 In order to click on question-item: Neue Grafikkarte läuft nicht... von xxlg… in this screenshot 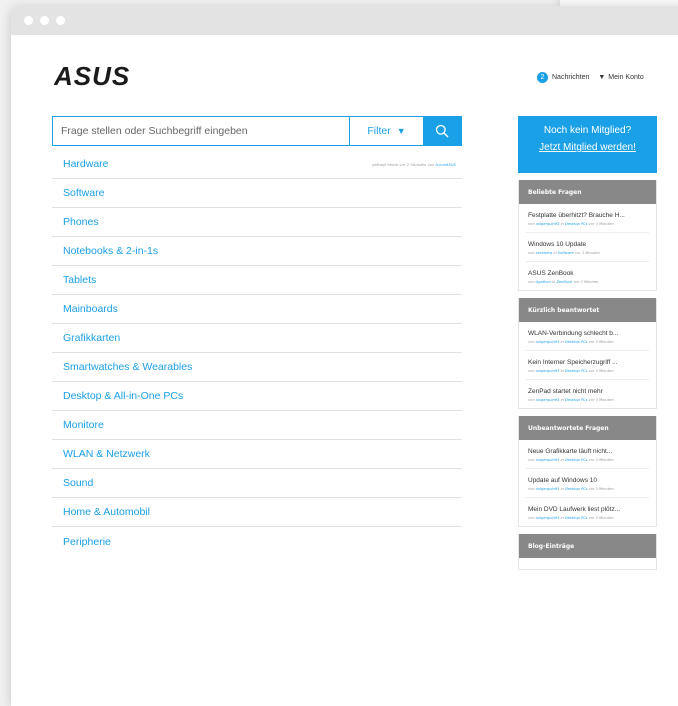, I will do `click(587, 454)`.